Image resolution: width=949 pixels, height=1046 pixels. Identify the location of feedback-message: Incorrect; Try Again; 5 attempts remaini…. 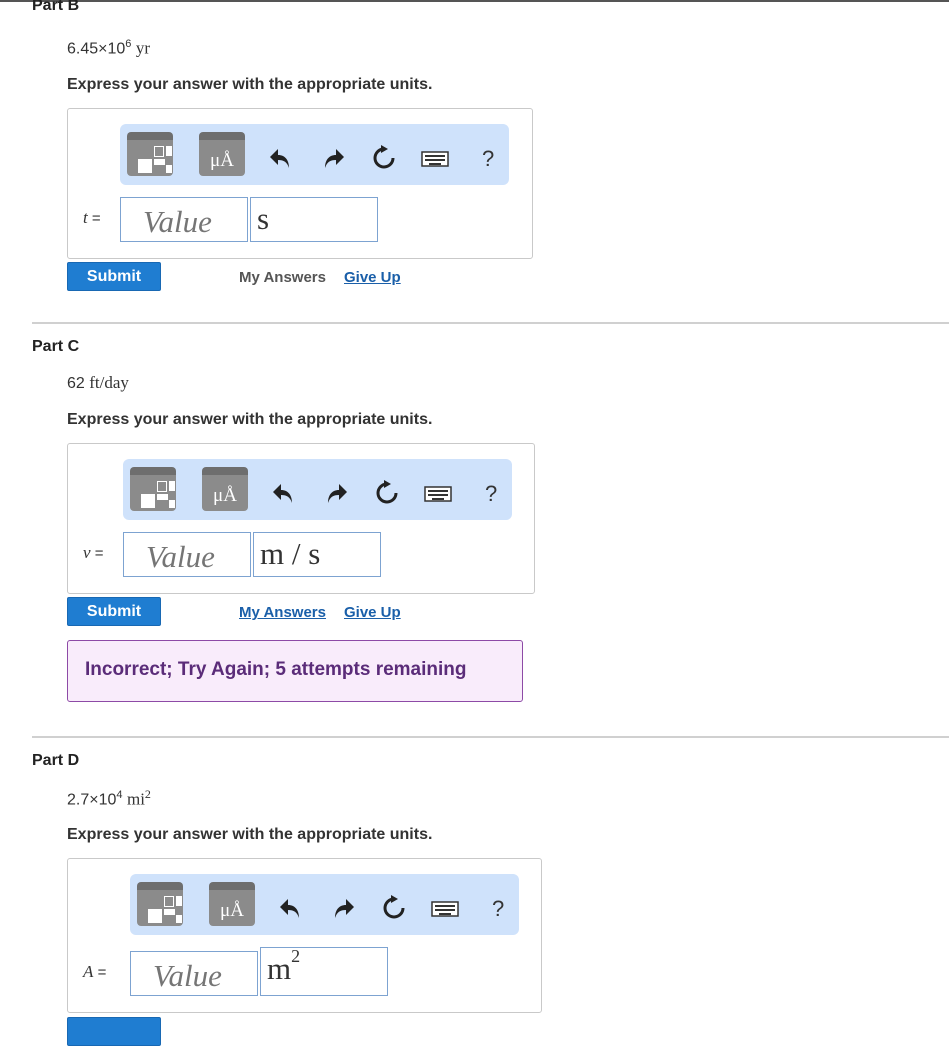
(295, 671).